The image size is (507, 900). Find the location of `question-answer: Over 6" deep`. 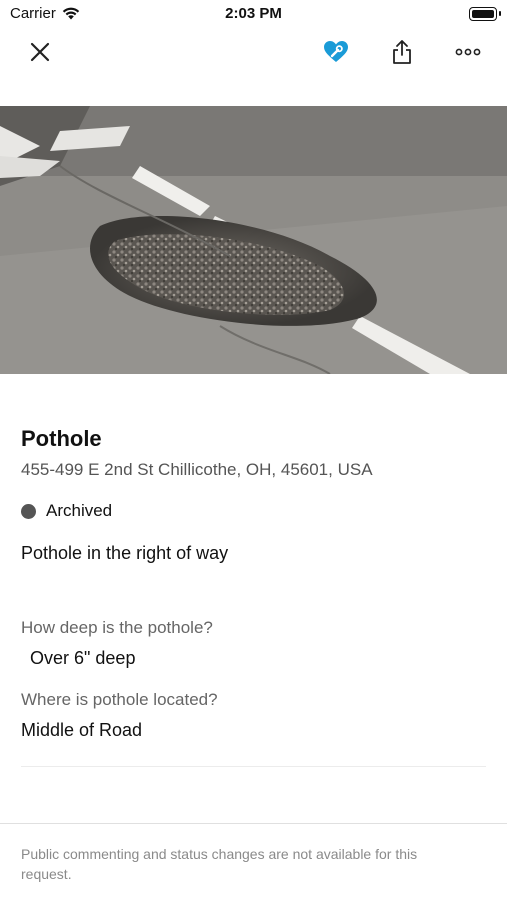

question-answer: Over 6" deep is located at coordinates (80, 658).